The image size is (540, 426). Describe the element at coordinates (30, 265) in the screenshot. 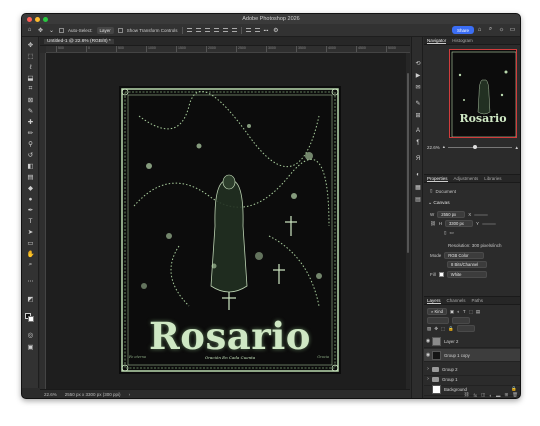

I see `zoom-tool-icon: ⌕` at that location.